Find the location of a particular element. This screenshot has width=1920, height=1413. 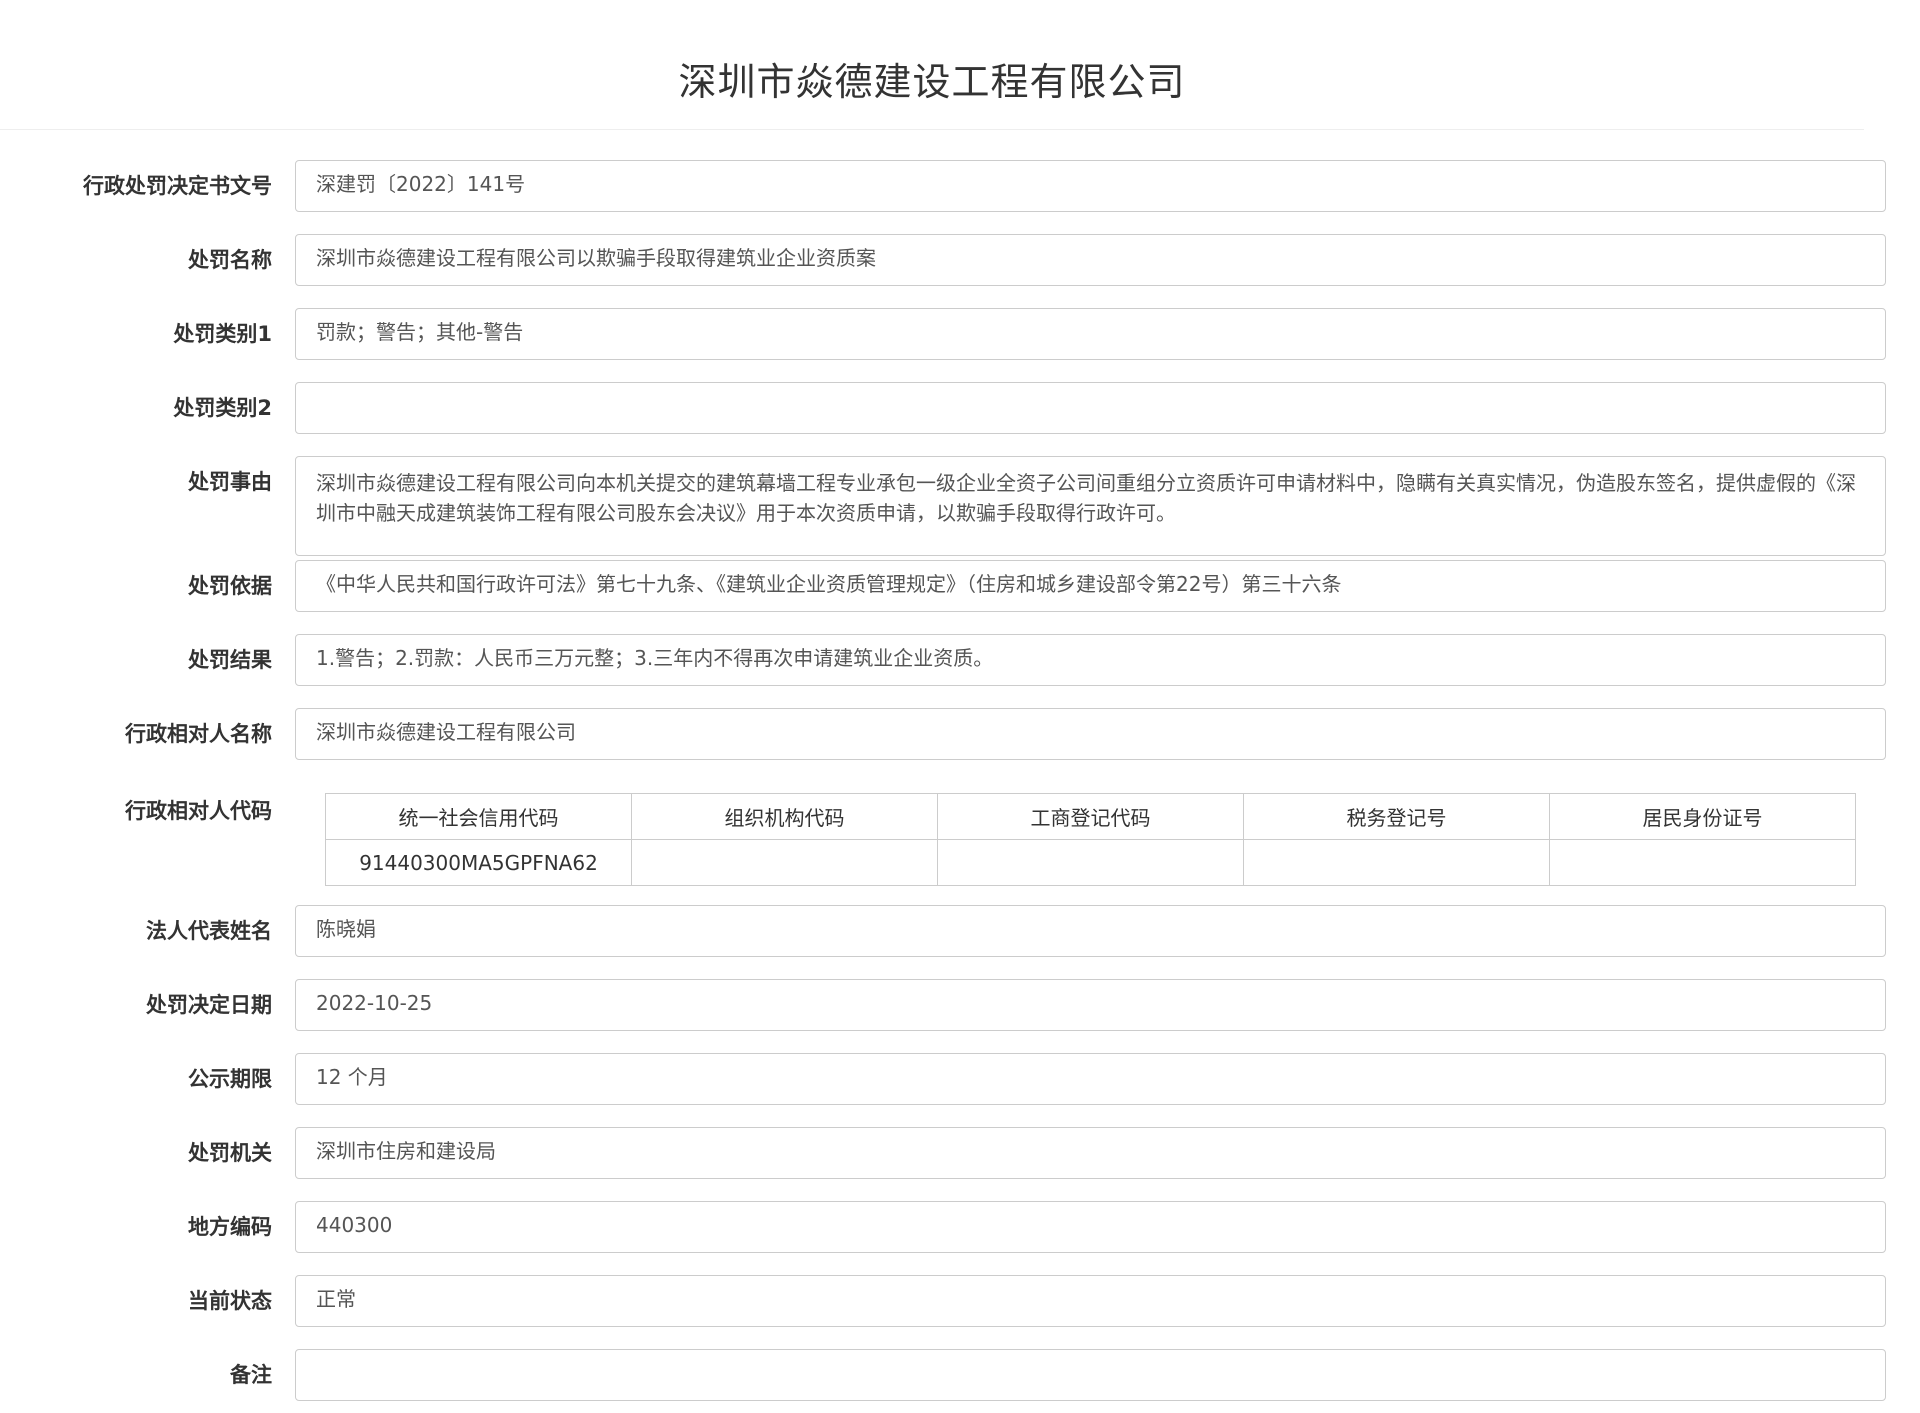

code-header-id-card-no: 居民身份证号 is located at coordinates (1702, 816).